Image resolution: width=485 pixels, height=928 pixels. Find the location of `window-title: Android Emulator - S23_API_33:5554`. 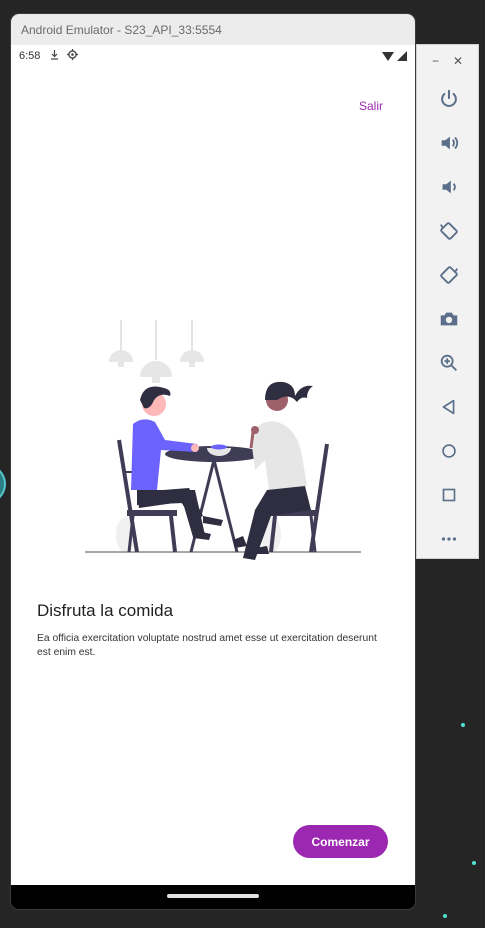

window-title: Android Emulator - S23_API_33:5554 is located at coordinates (121, 29).